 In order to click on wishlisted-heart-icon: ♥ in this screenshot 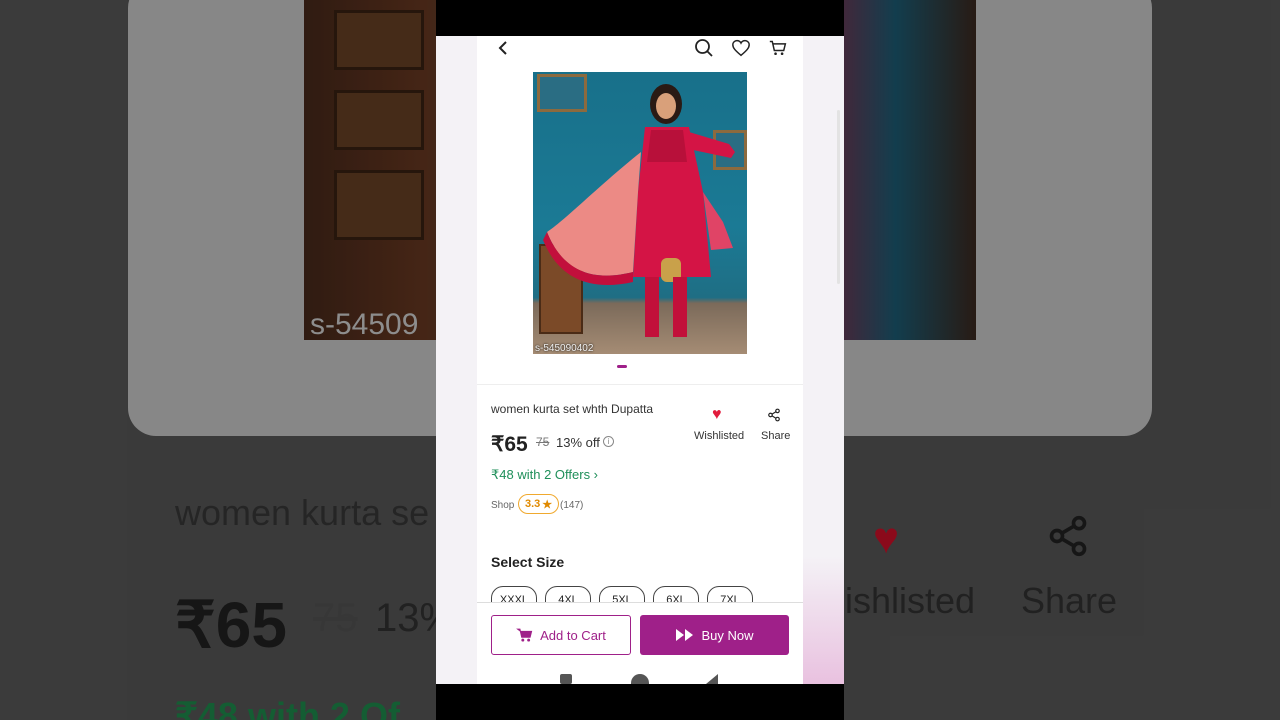, I will do `click(717, 415)`.